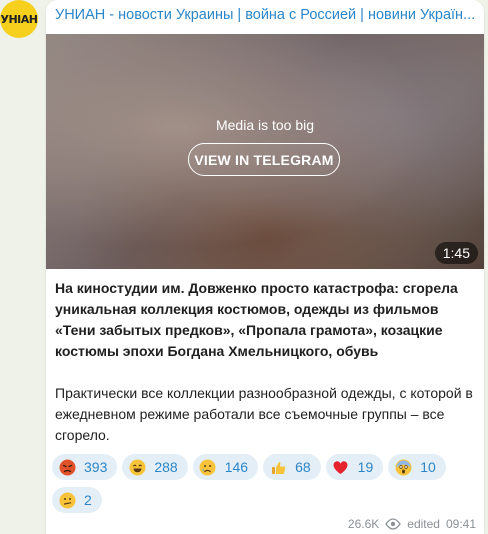 The image size is (488, 534). What do you see at coordinates (236, 467) in the screenshot?
I see `reaction-count: 146` at bounding box center [236, 467].